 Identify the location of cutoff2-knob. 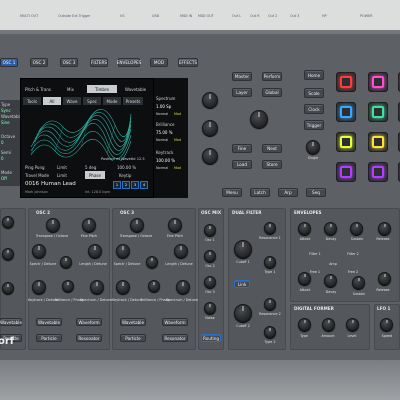
(243, 313).